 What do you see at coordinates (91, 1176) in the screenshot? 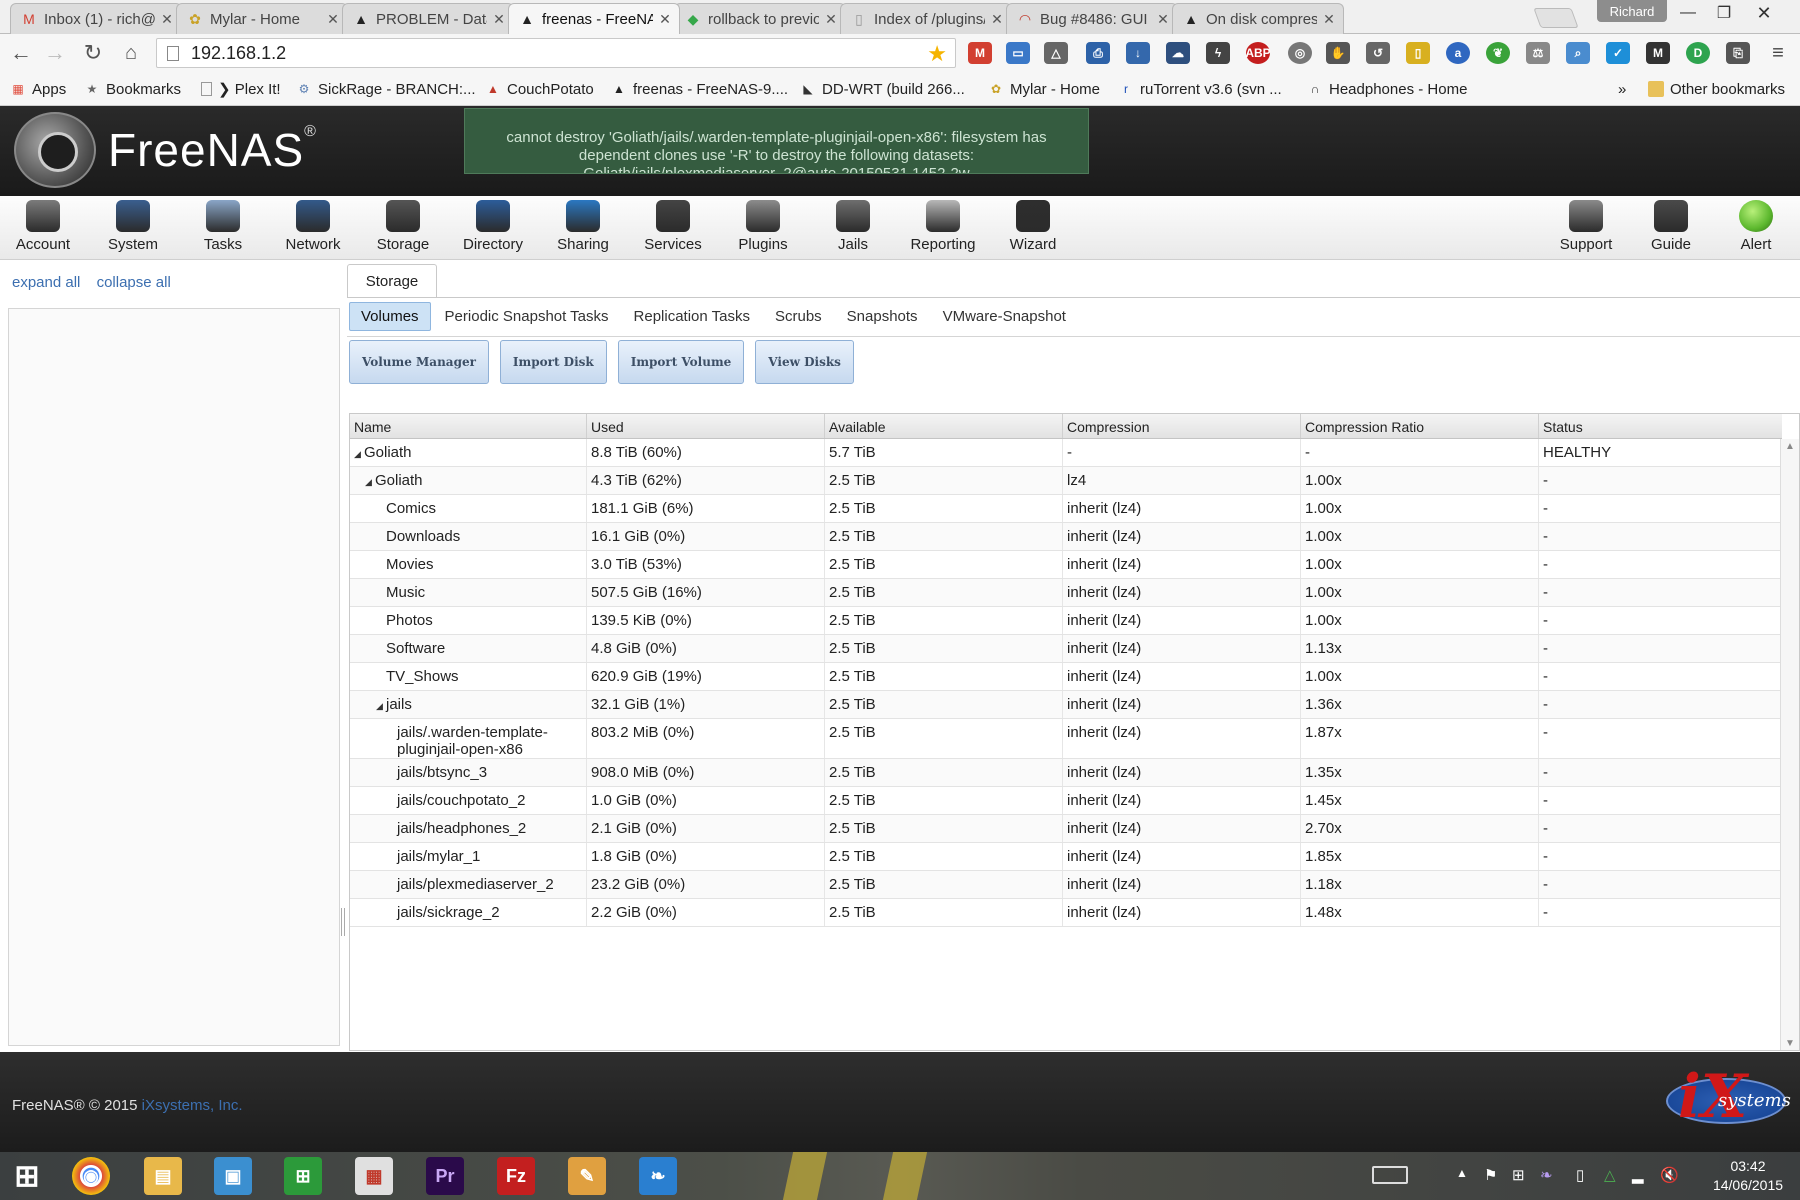
I see `taskbar-chrome-icon: ◉` at bounding box center [91, 1176].